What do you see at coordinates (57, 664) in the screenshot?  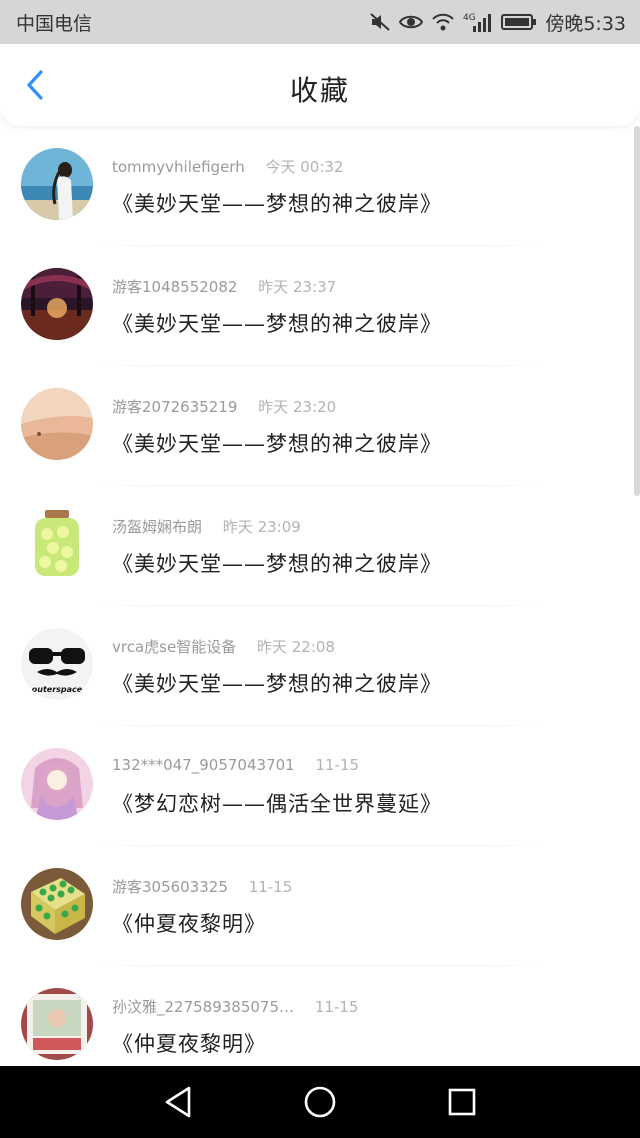 I see `avatar: outerspace` at bounding box center [57, 664].